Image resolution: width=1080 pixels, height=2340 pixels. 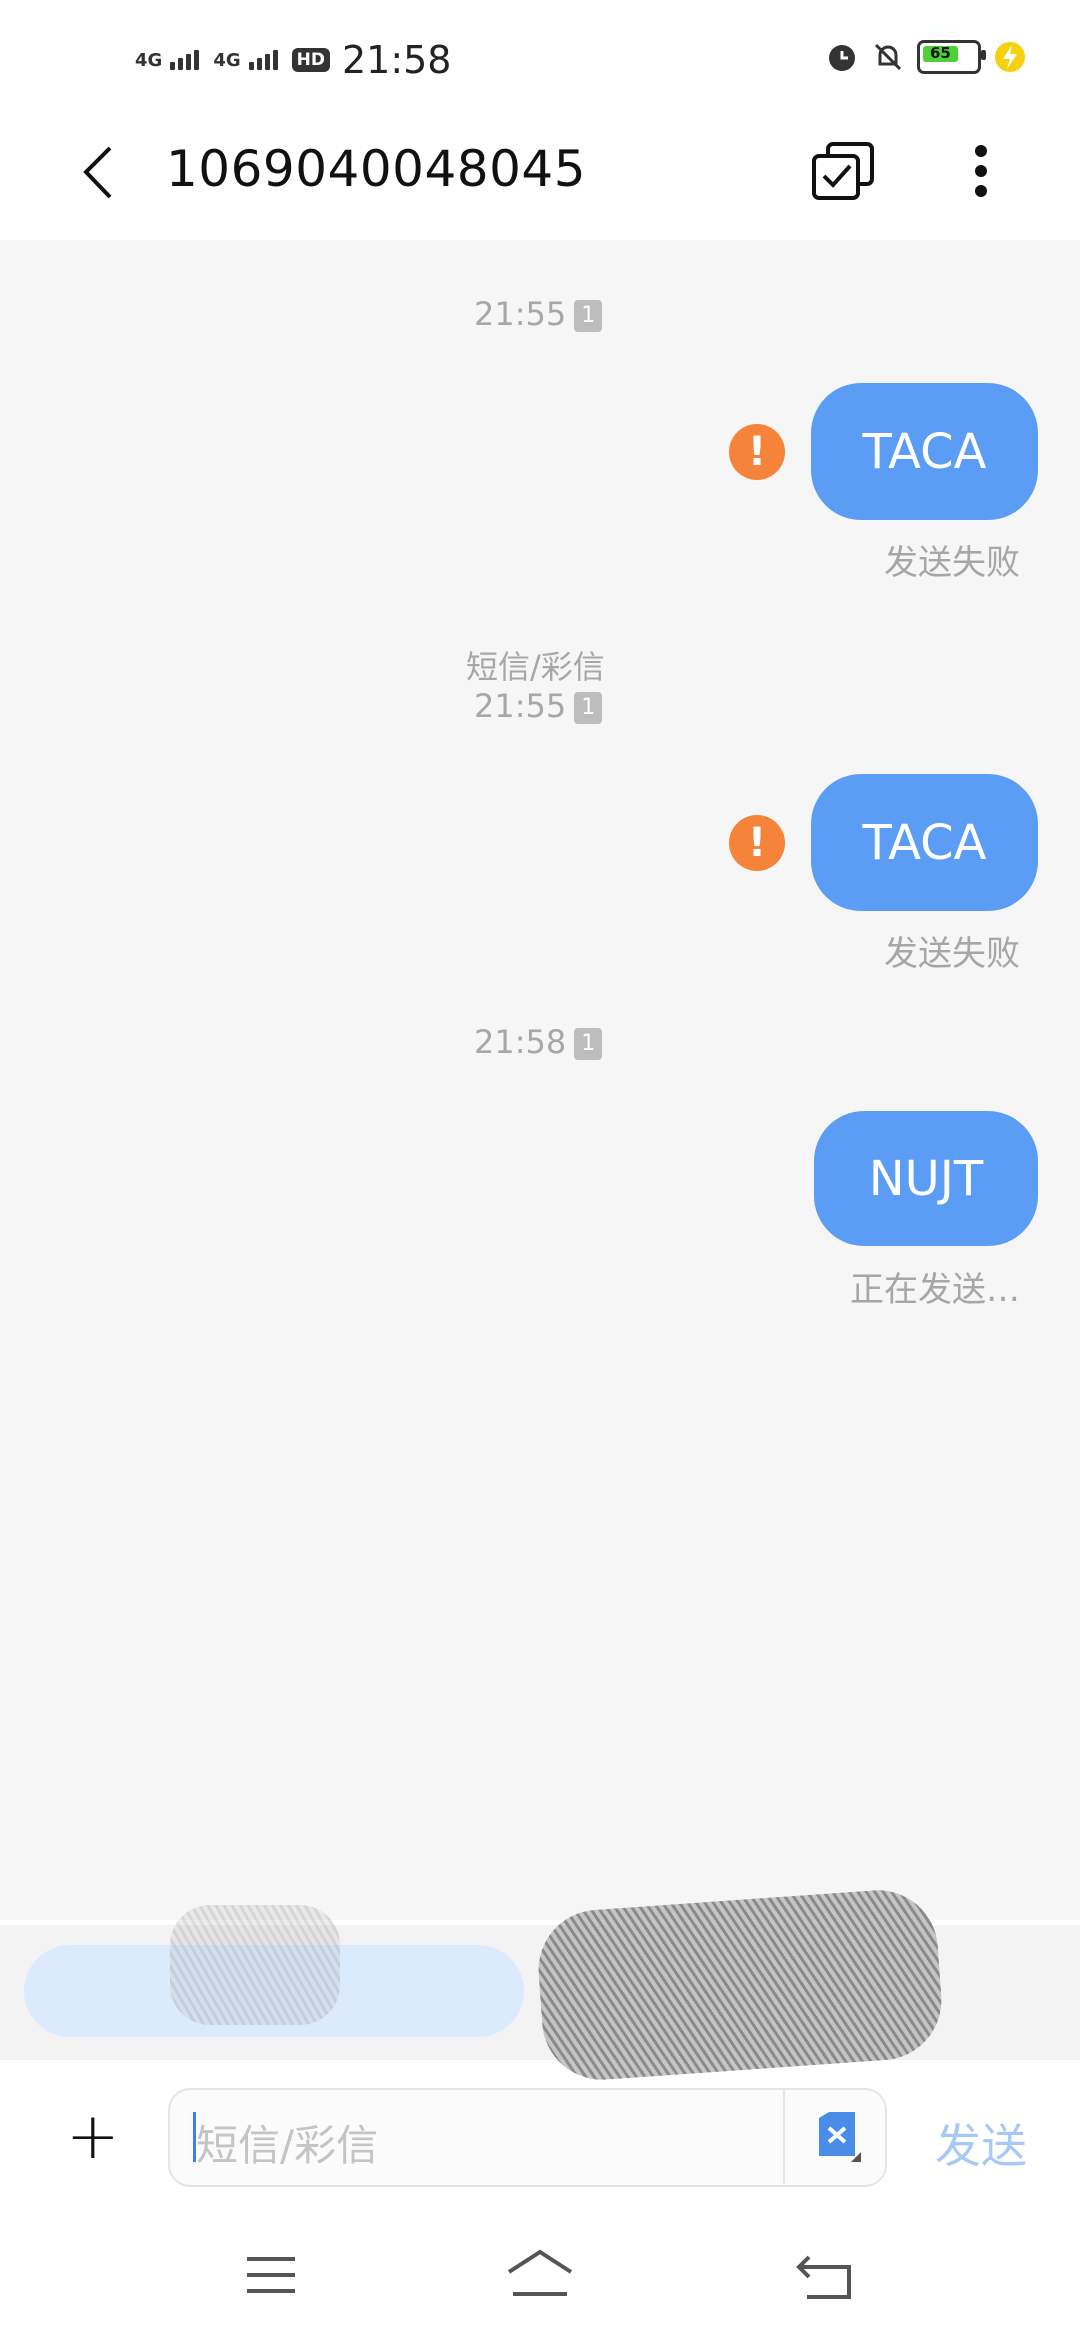 I want to click on menu-nav-icon, so click(x=271, y=2275).